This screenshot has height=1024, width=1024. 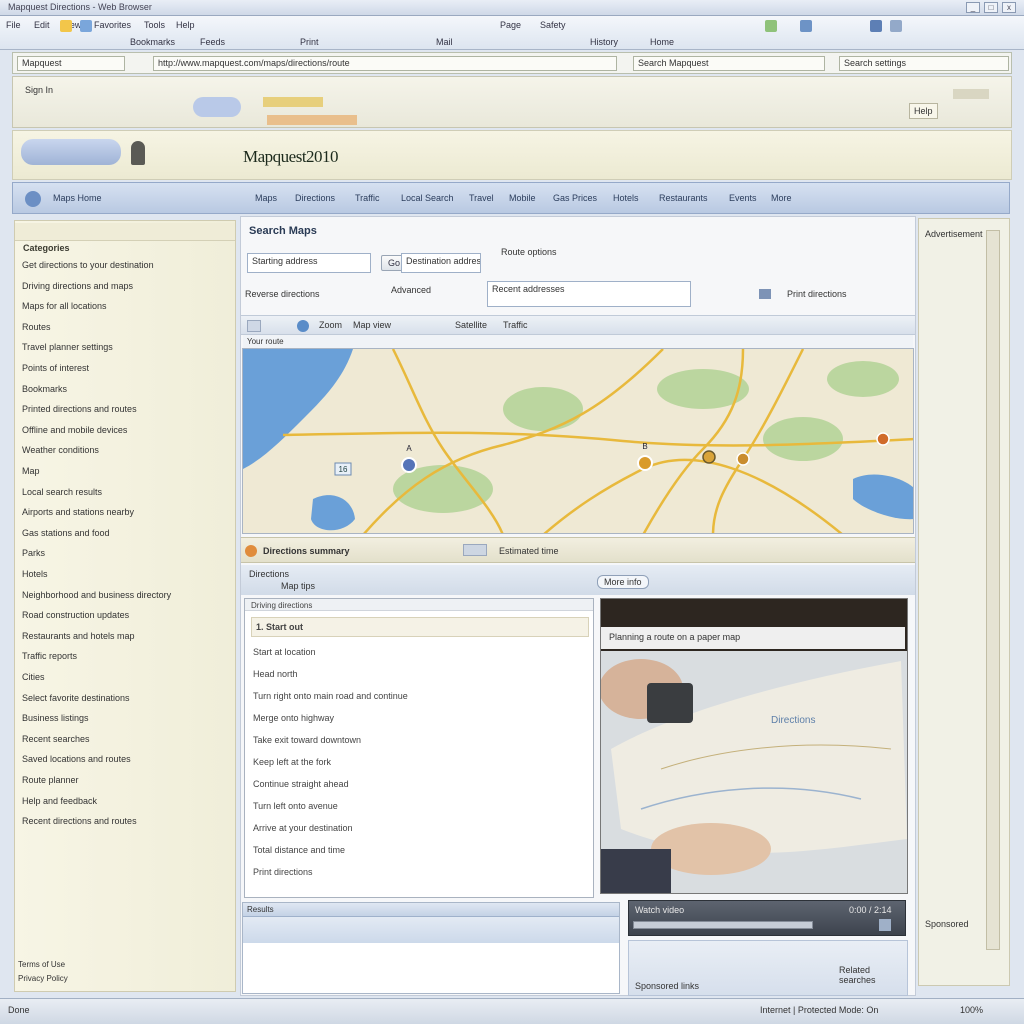 I want to click on related-link: Related searches, so click(x=873, y=975).